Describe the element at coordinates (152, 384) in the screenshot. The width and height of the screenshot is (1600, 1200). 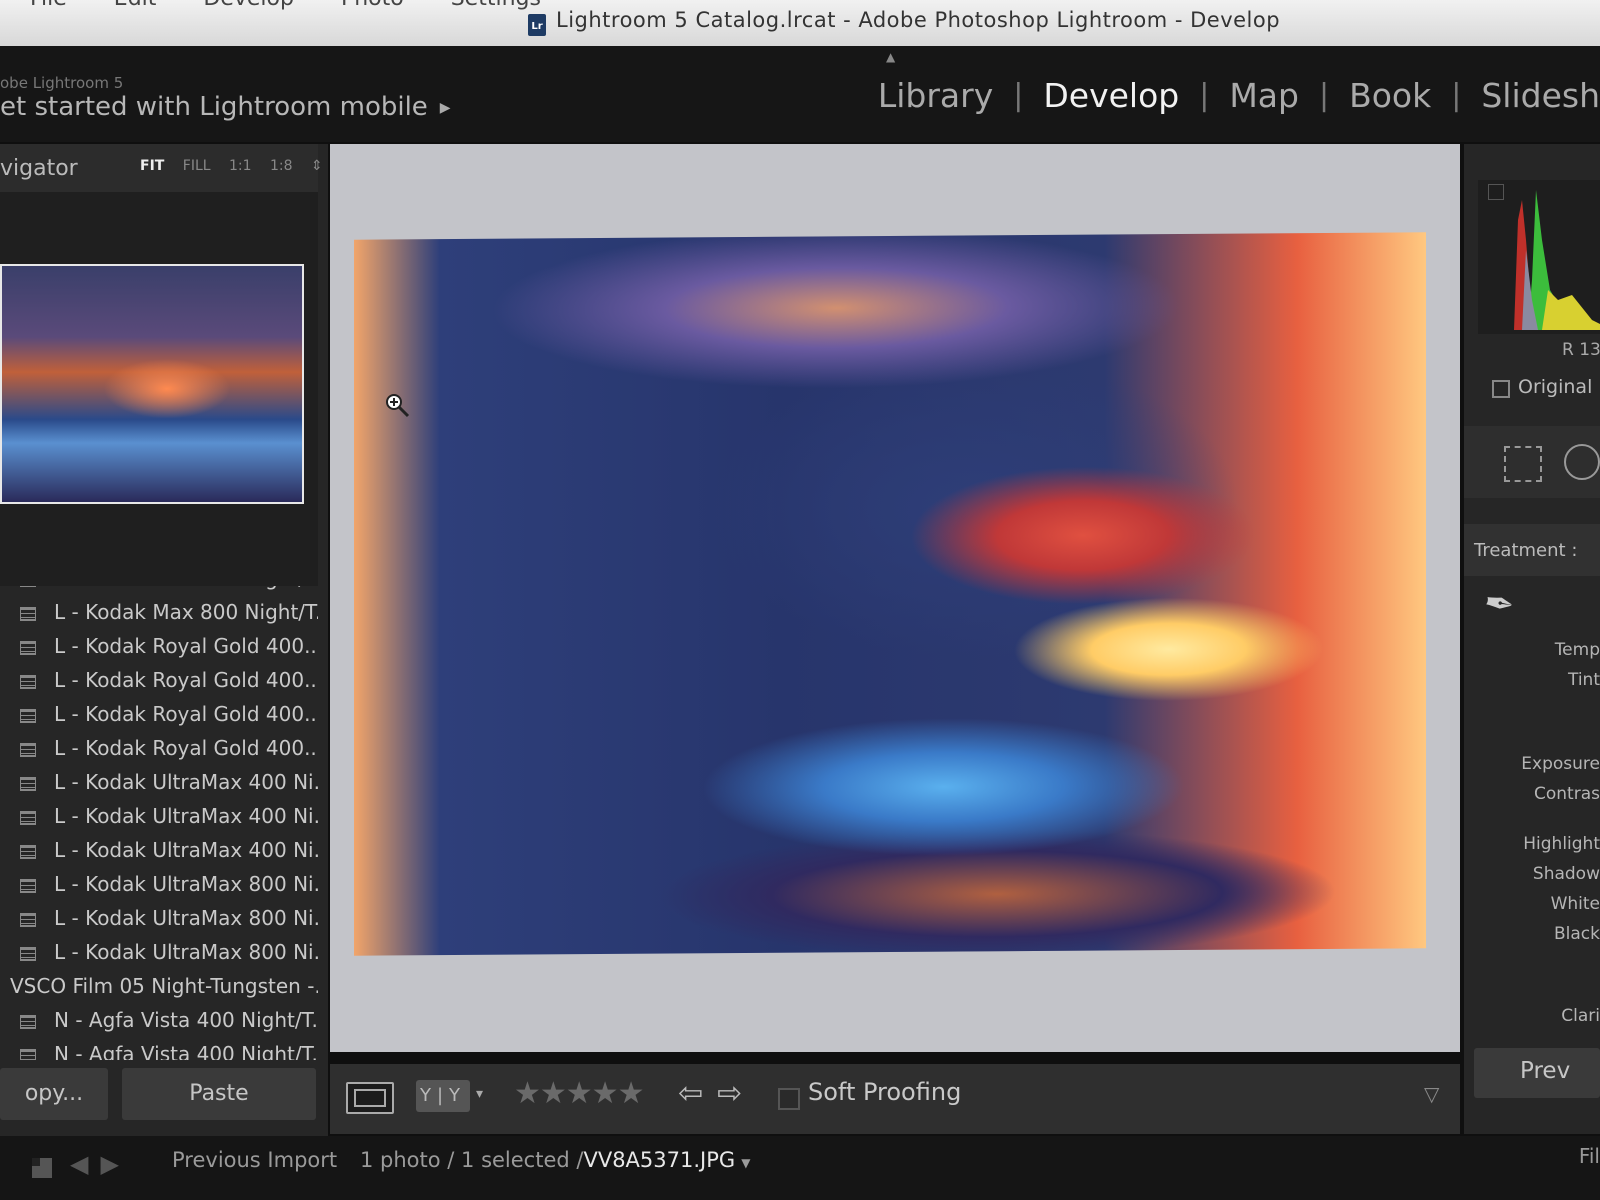
I see `navigator-thumbnail` at that location.